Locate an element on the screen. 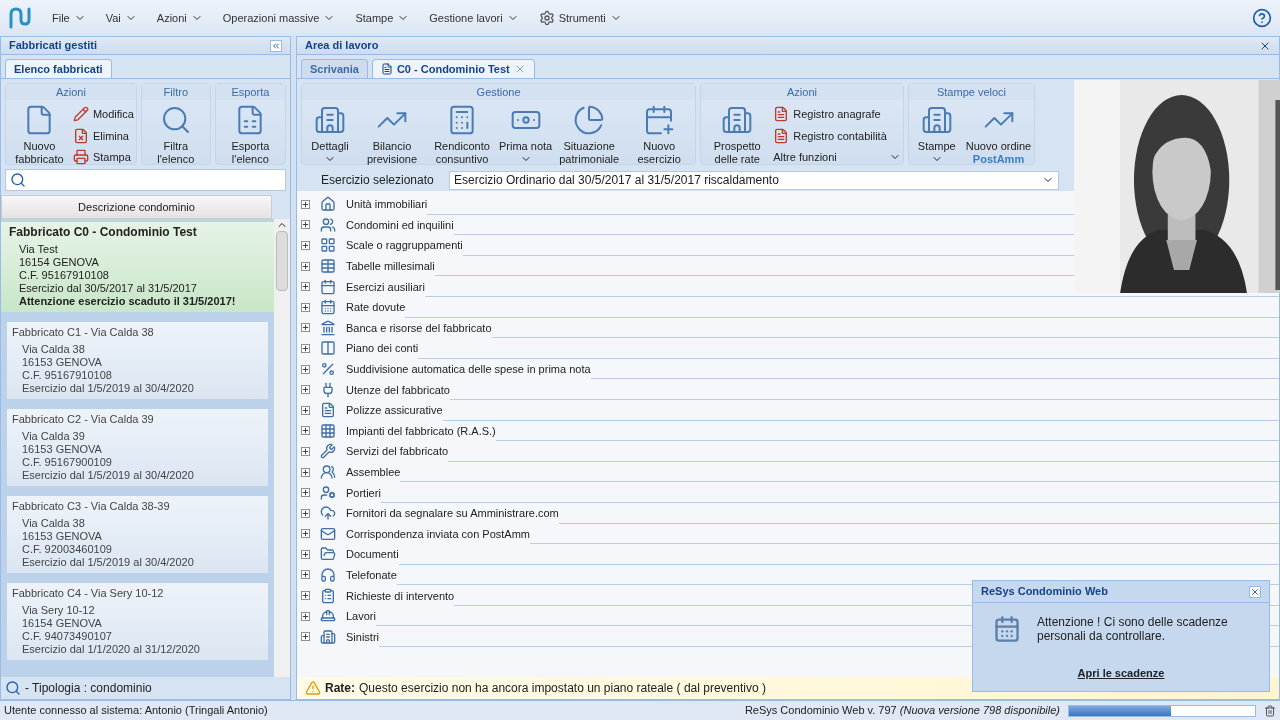  tree-row: Fornitori da segnalare su Amministrare.com is located at coordinates (430, 513).